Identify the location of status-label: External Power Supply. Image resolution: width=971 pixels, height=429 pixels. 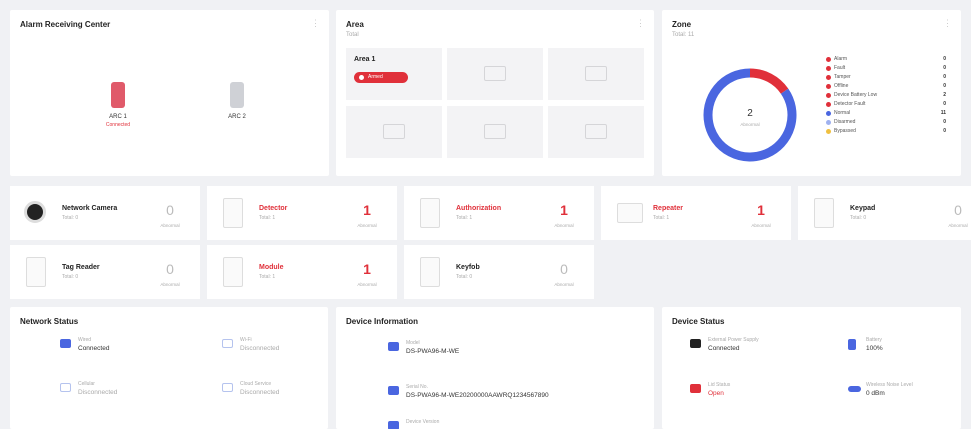
(733, 340).